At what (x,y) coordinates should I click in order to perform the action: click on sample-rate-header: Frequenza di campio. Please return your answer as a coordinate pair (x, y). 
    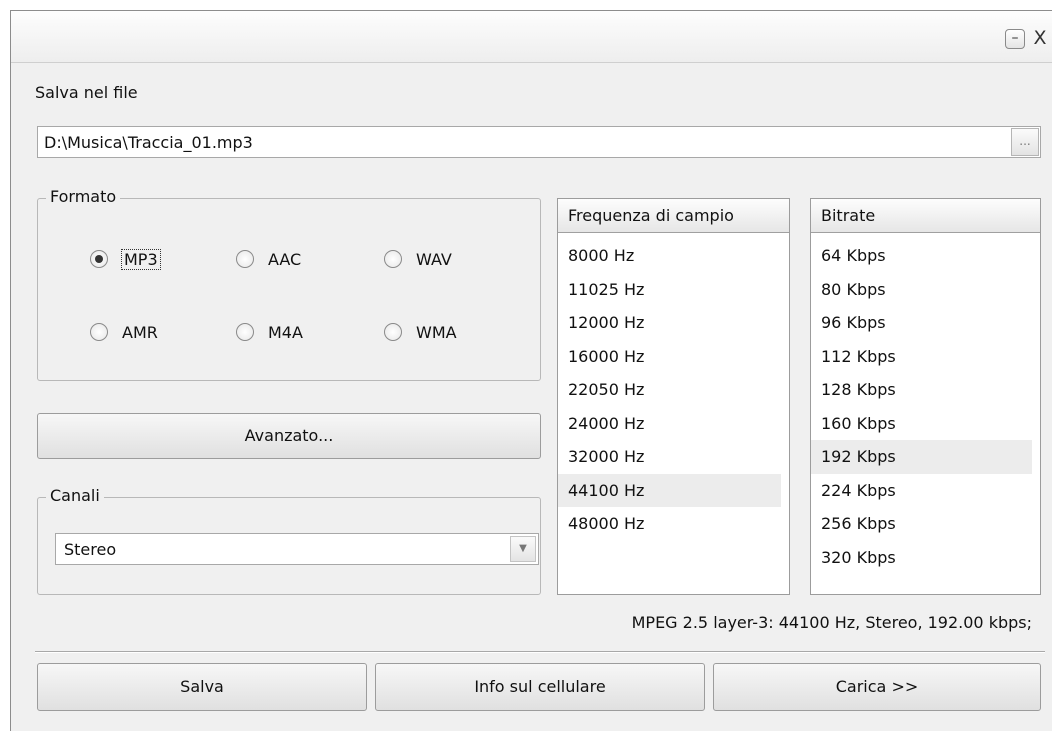
    Looking at the image, I should click on (673, 216).